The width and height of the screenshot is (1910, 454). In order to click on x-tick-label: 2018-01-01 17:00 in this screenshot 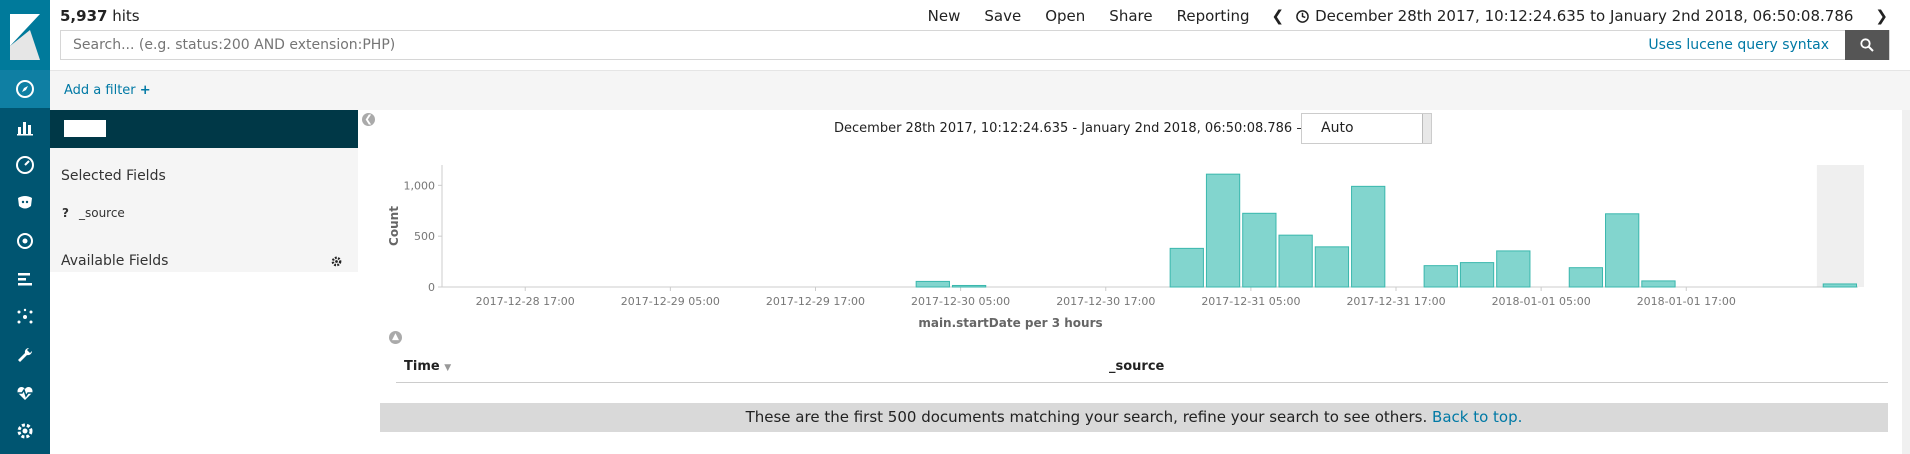, I will do `click(1686, 301)`.